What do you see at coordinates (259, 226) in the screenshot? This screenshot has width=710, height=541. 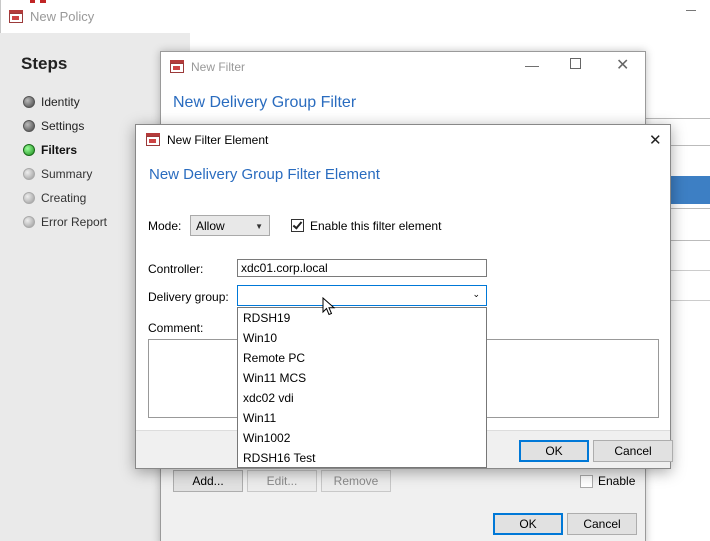 I see `chevron-down-icon: ▼` at bounding box center [259, 226].